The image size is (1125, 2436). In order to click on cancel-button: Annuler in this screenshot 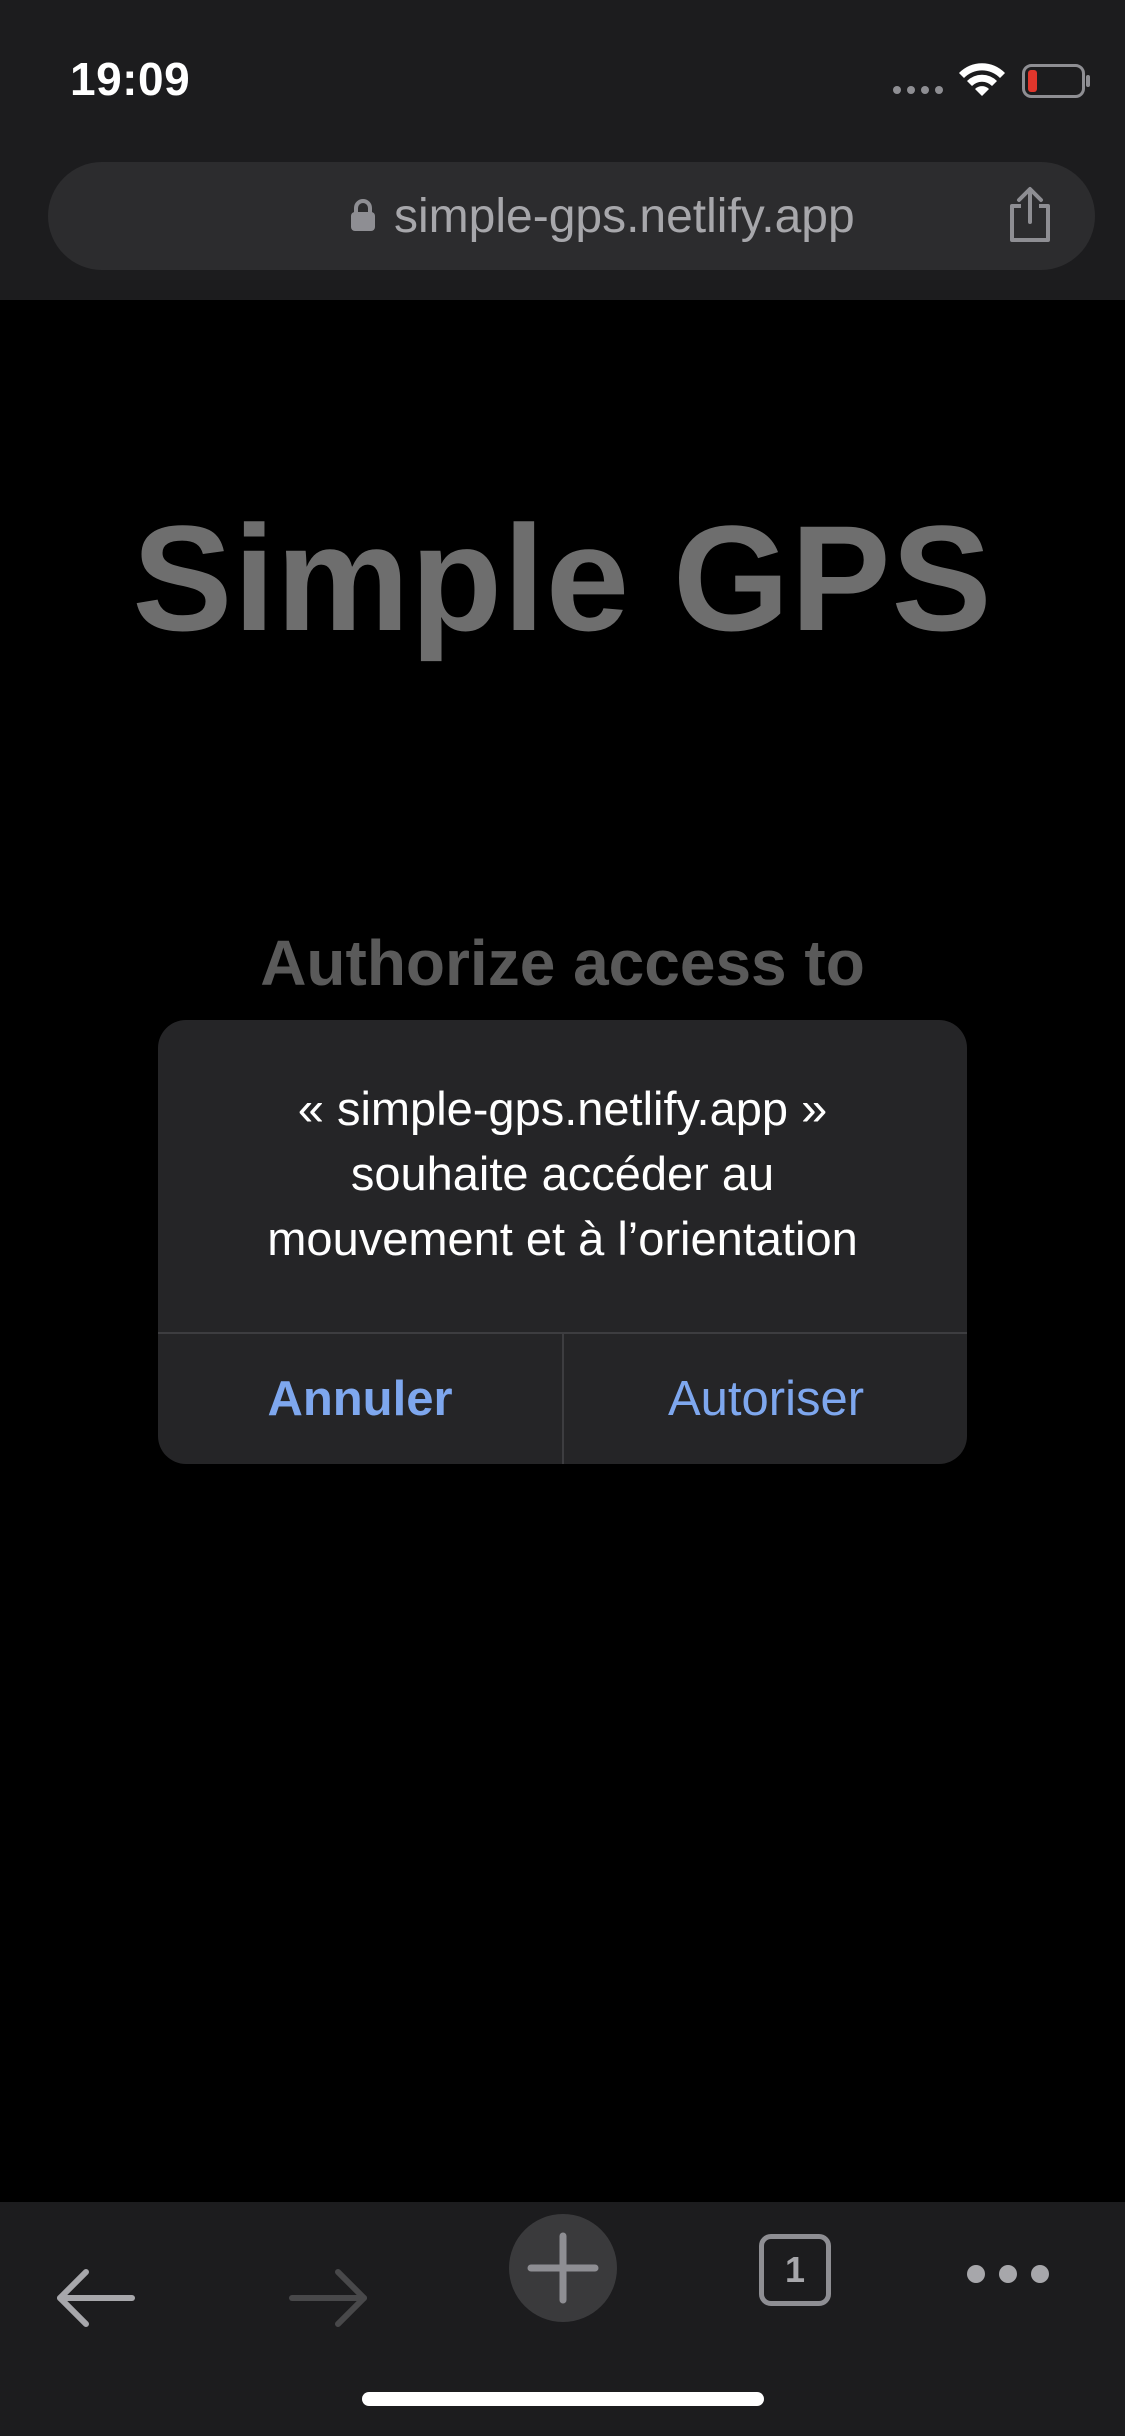, I will do `click(360, 1399)`.